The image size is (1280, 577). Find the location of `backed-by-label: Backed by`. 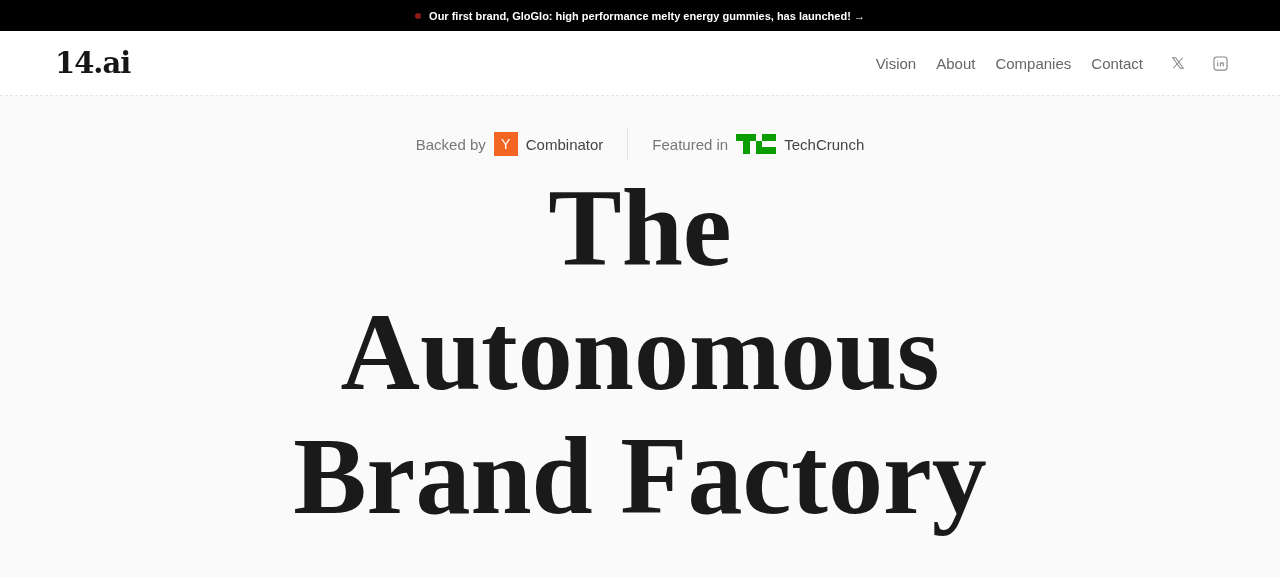

backed-by-label: Backed by is located at coordinates (450, 144).